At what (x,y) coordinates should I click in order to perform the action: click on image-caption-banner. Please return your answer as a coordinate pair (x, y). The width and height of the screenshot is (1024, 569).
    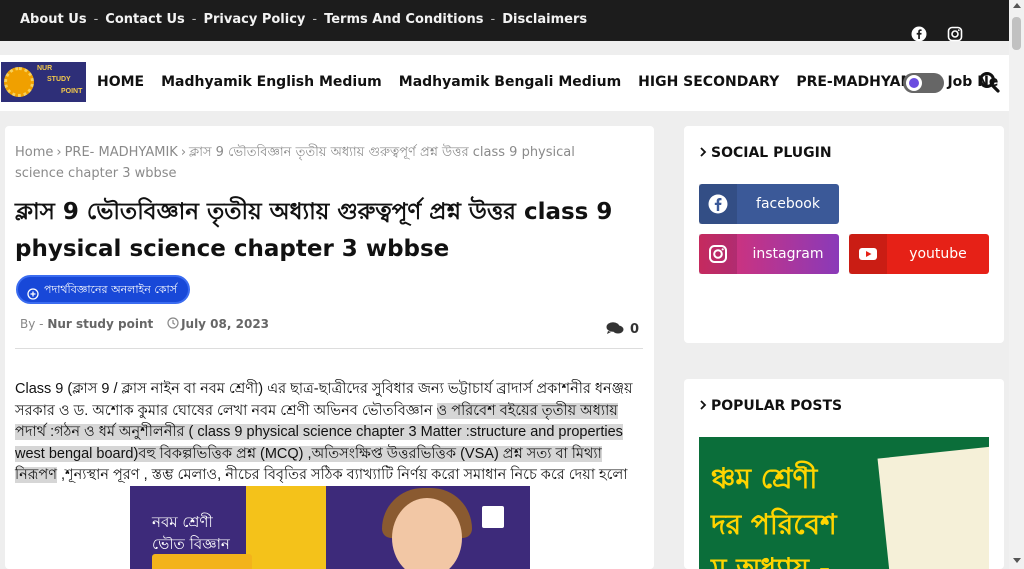
    Looking at the image, I should click on (202, 561).